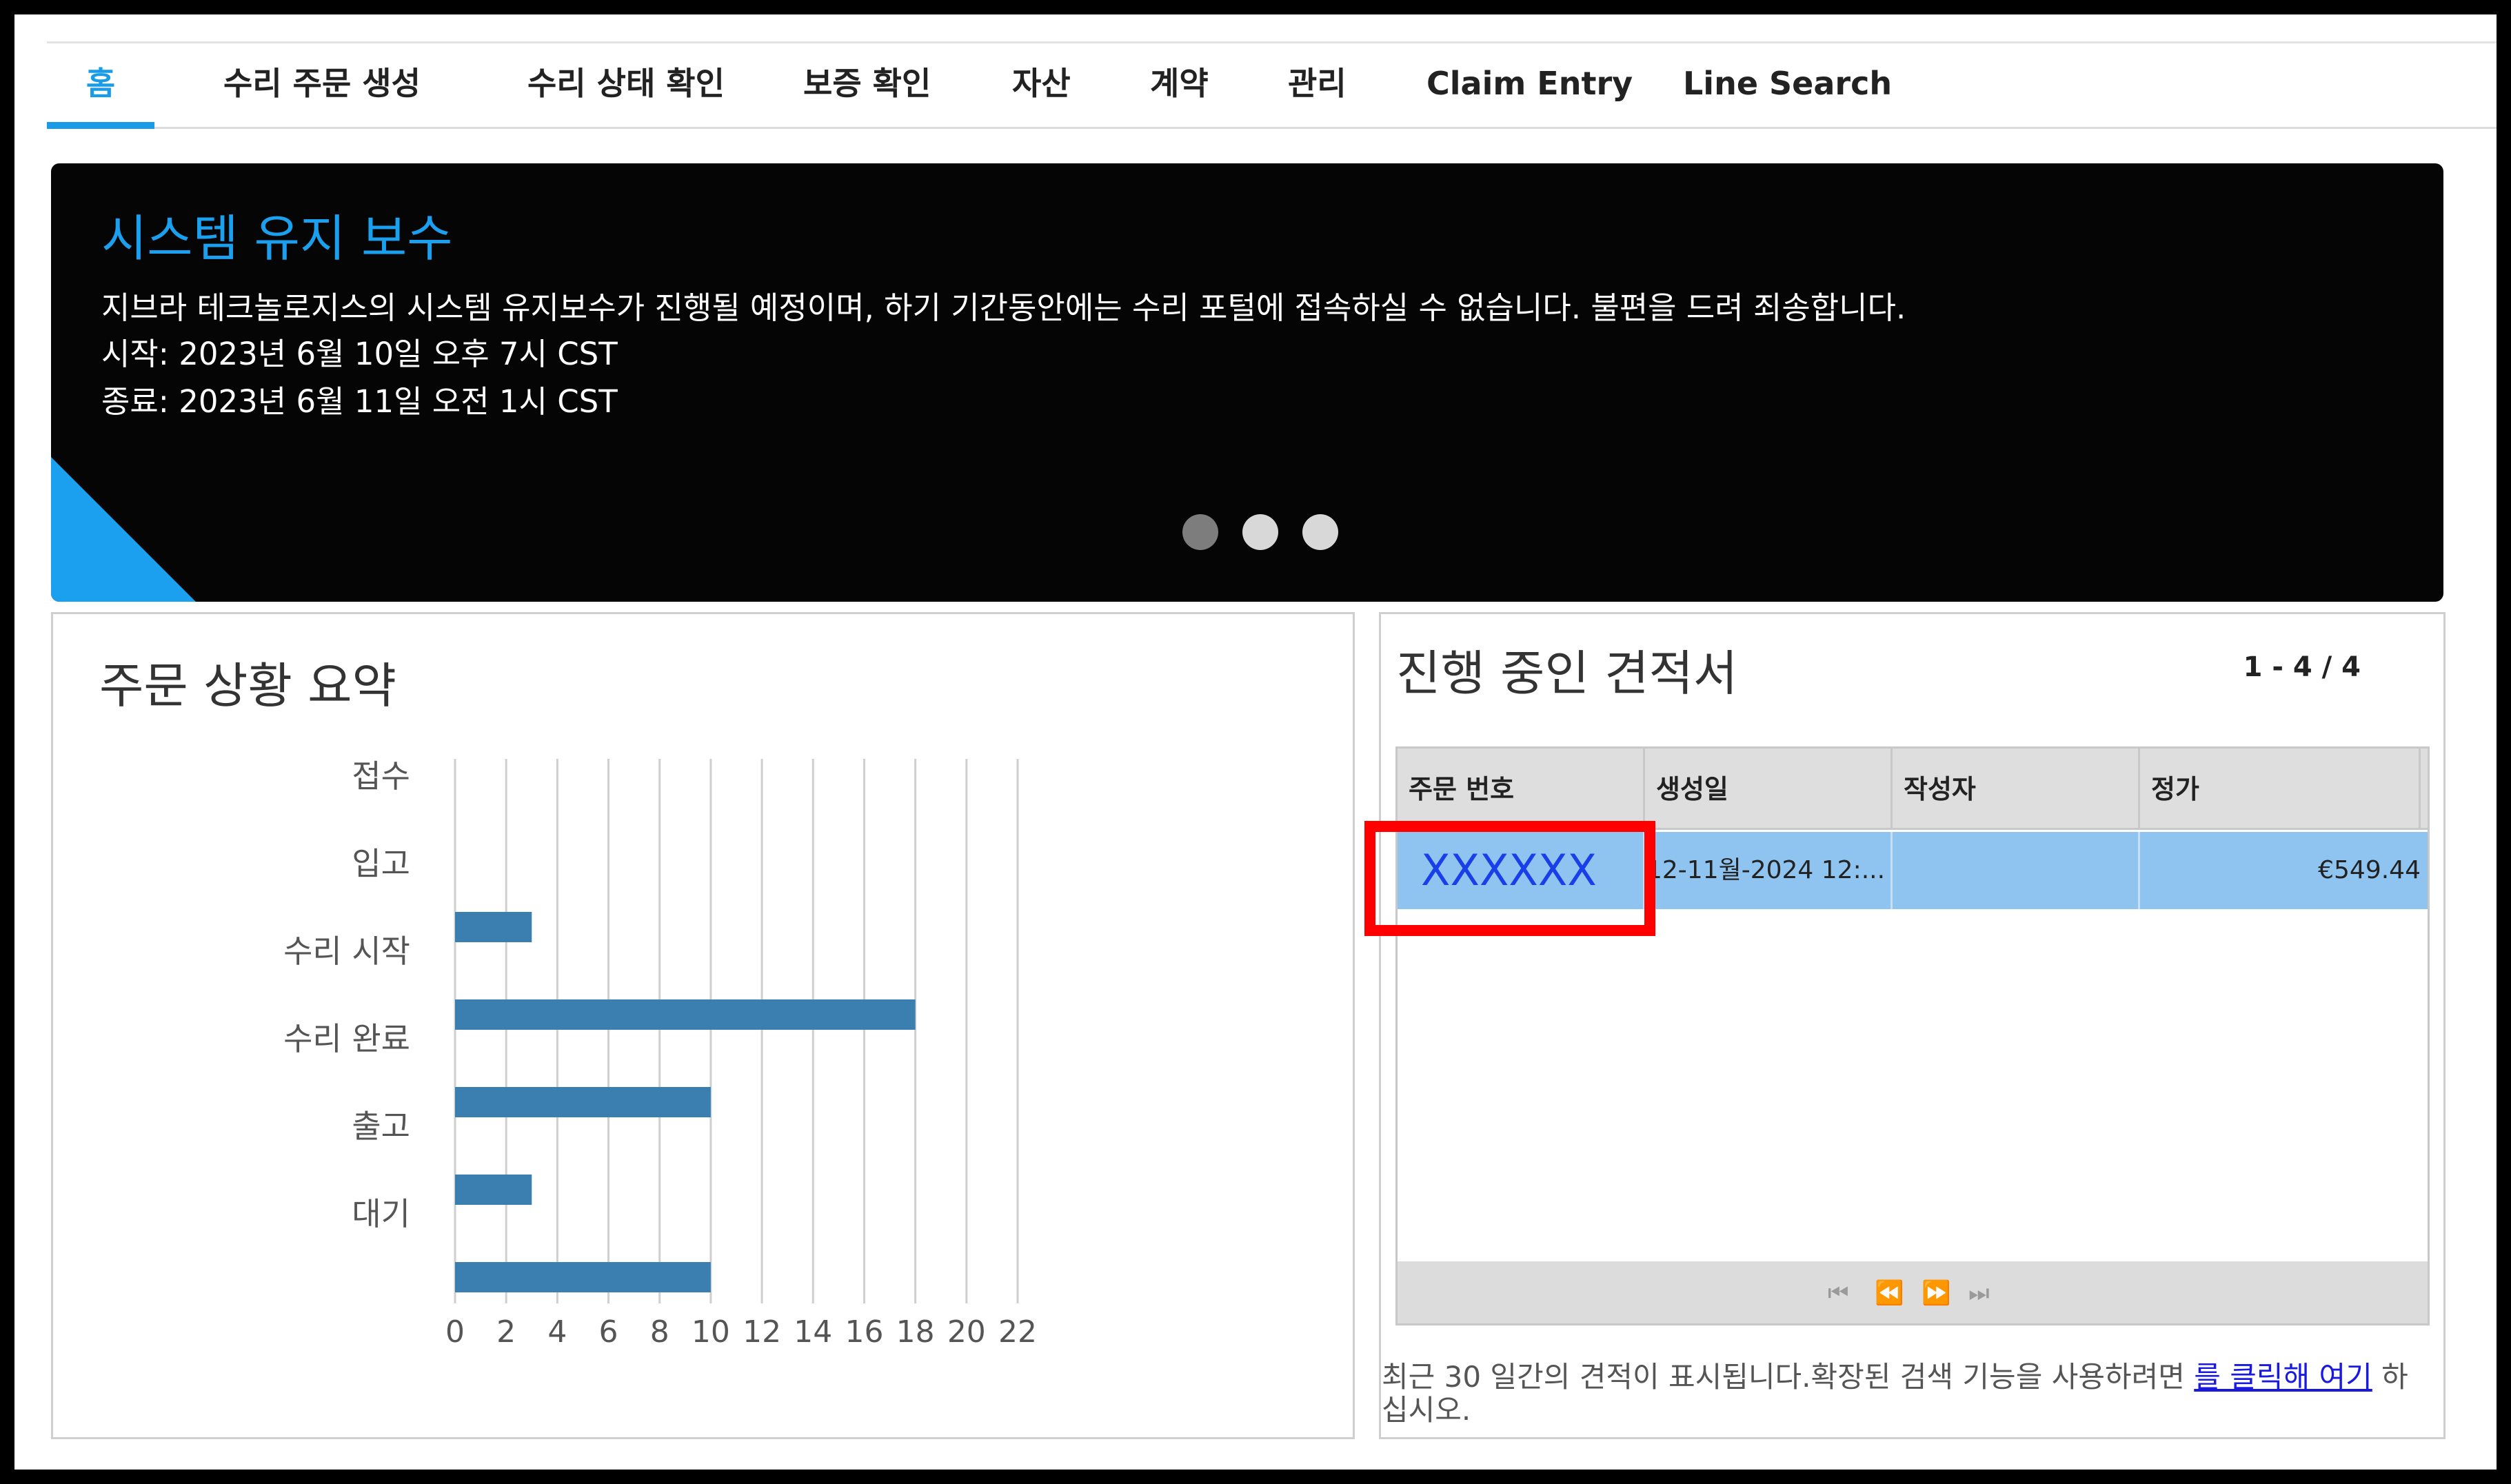  I want to click on category-label: 대기, so click(381, 1213).